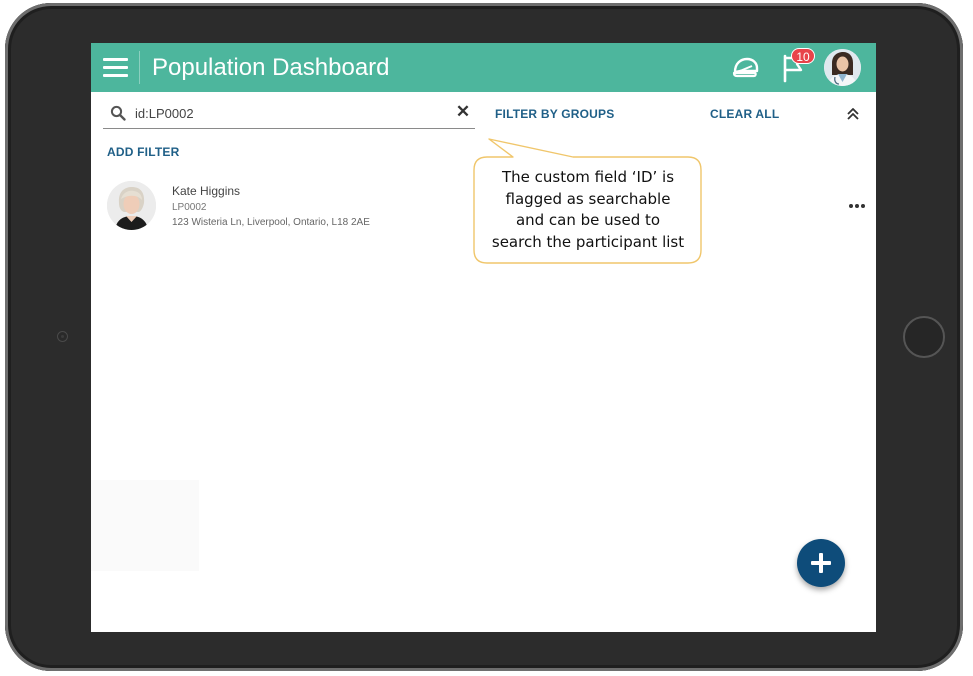 This screenshot has height=676, width=973. What do you see at coordinates (189, 207) in the screenshot?
I see `participant-id: LP0002` at bounding box center [189, 207].